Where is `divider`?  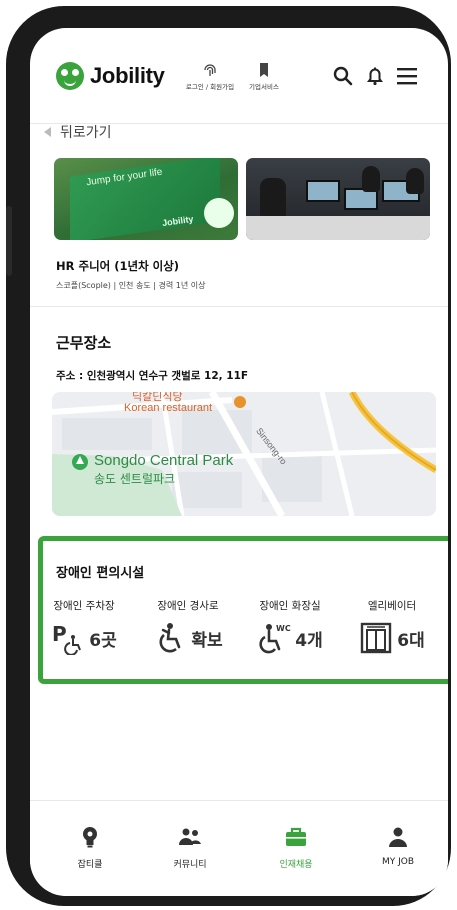
divider is located at coordinates (239, 306).